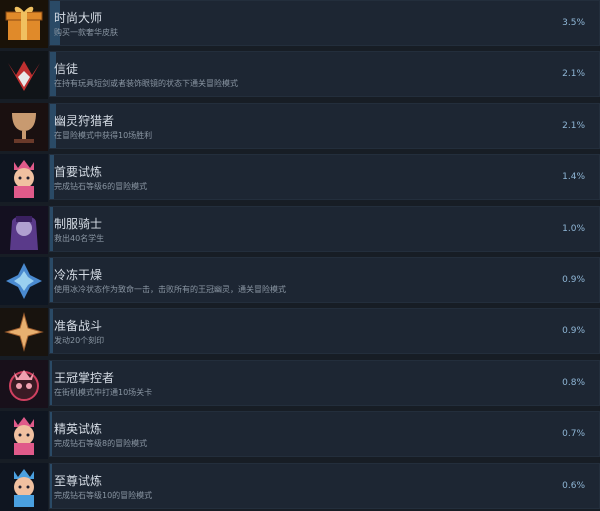  I want to click on achievement-card: 准备战斗发动20个刻印 0.9%, so click(324, 331).